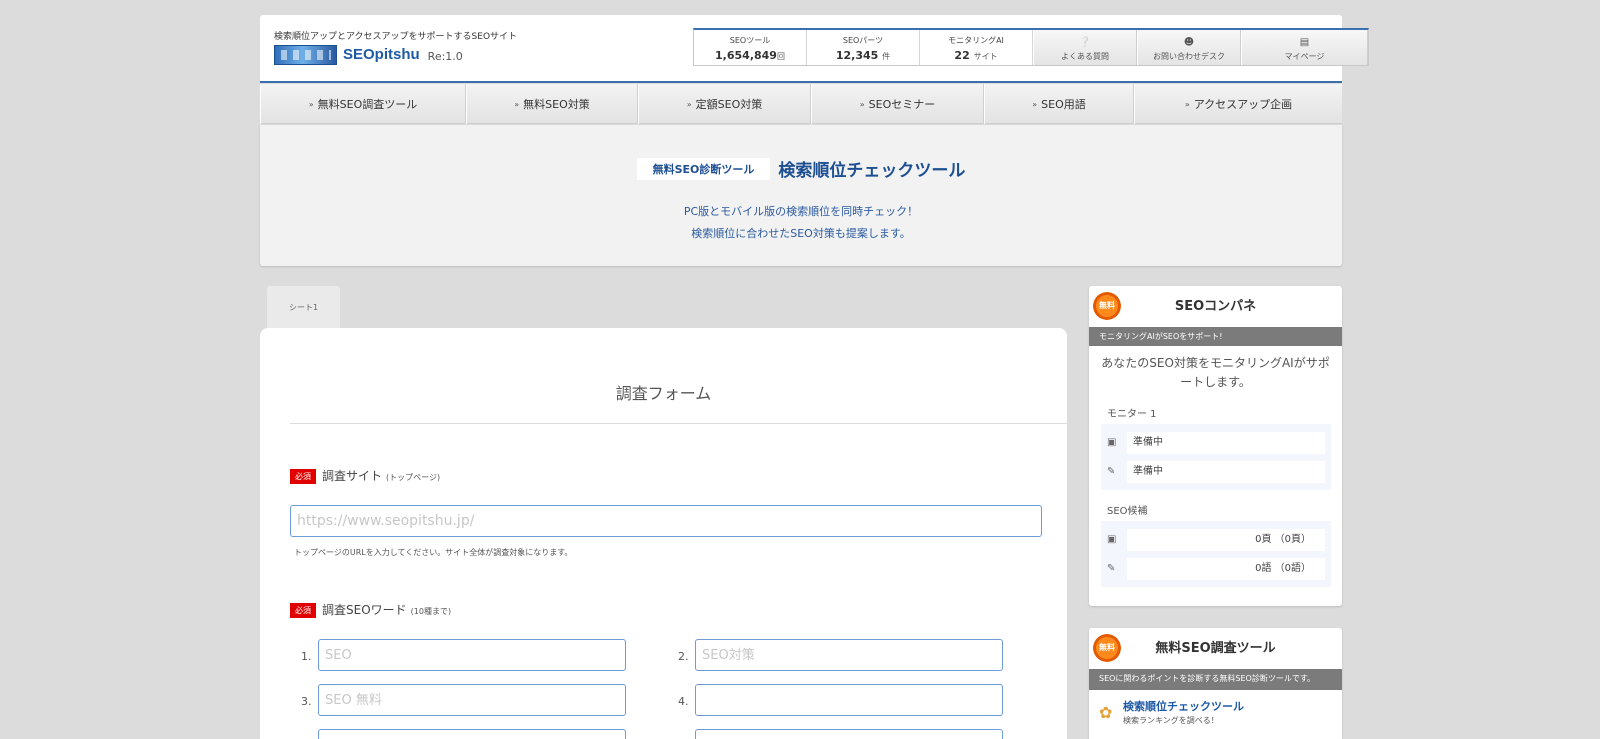 The width and height of the screenshot is (1600, 739). I want to click on logo-version: Re:1.0, so click(445, 56).